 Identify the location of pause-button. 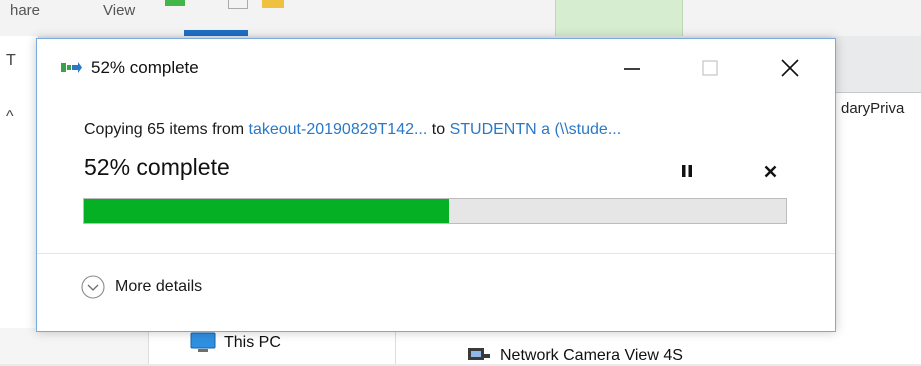
(687, 171).